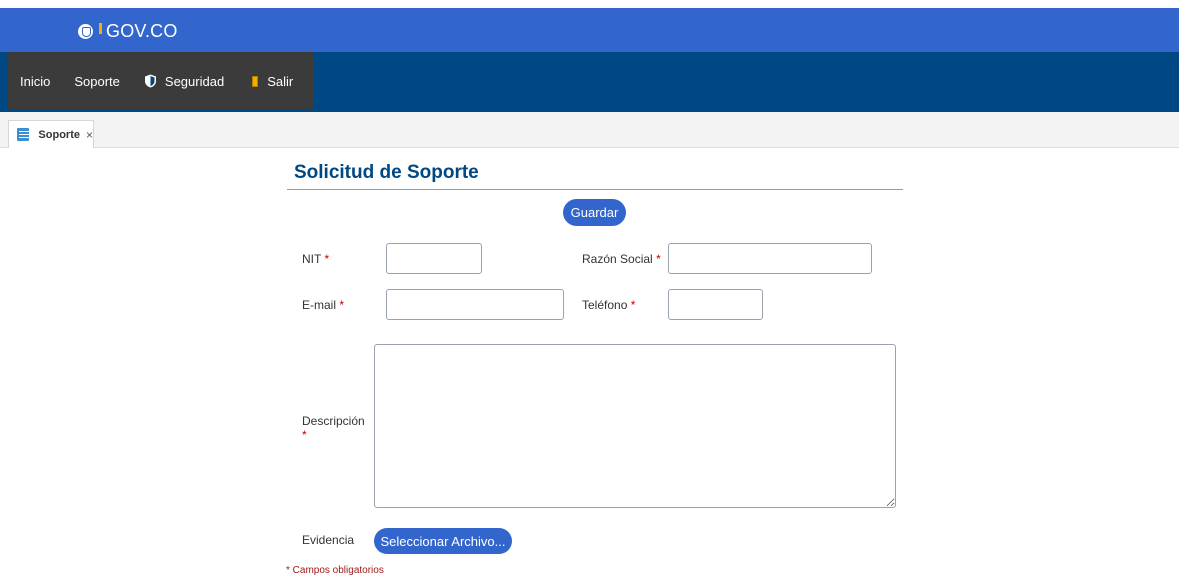 This screenshot has width=1179, height=577. Describe the element at coordinates (594, 212) in the screenshot. I see `save-button: Guardar` at that location.